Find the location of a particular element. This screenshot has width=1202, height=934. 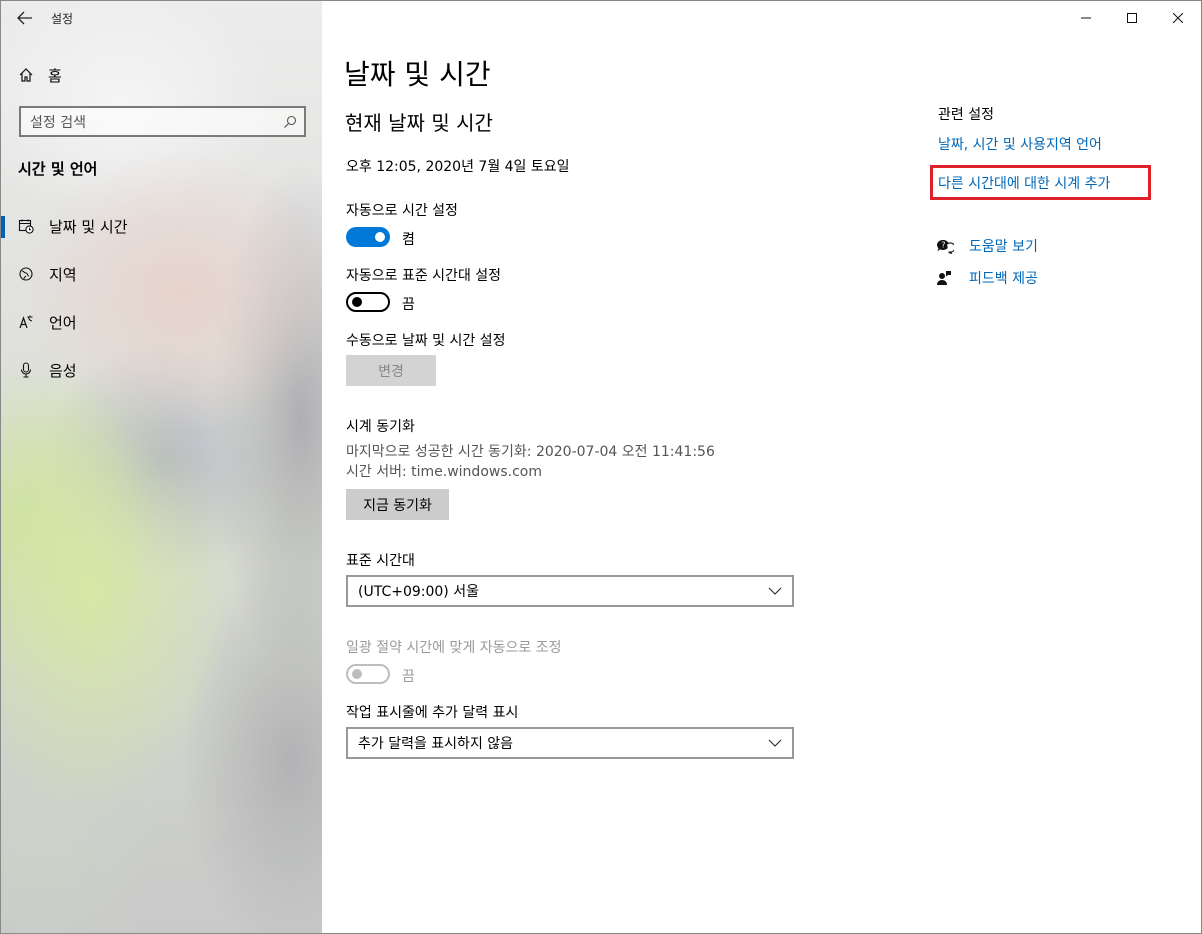

auto-timezone-toggle is located at coordinates (368, 302).